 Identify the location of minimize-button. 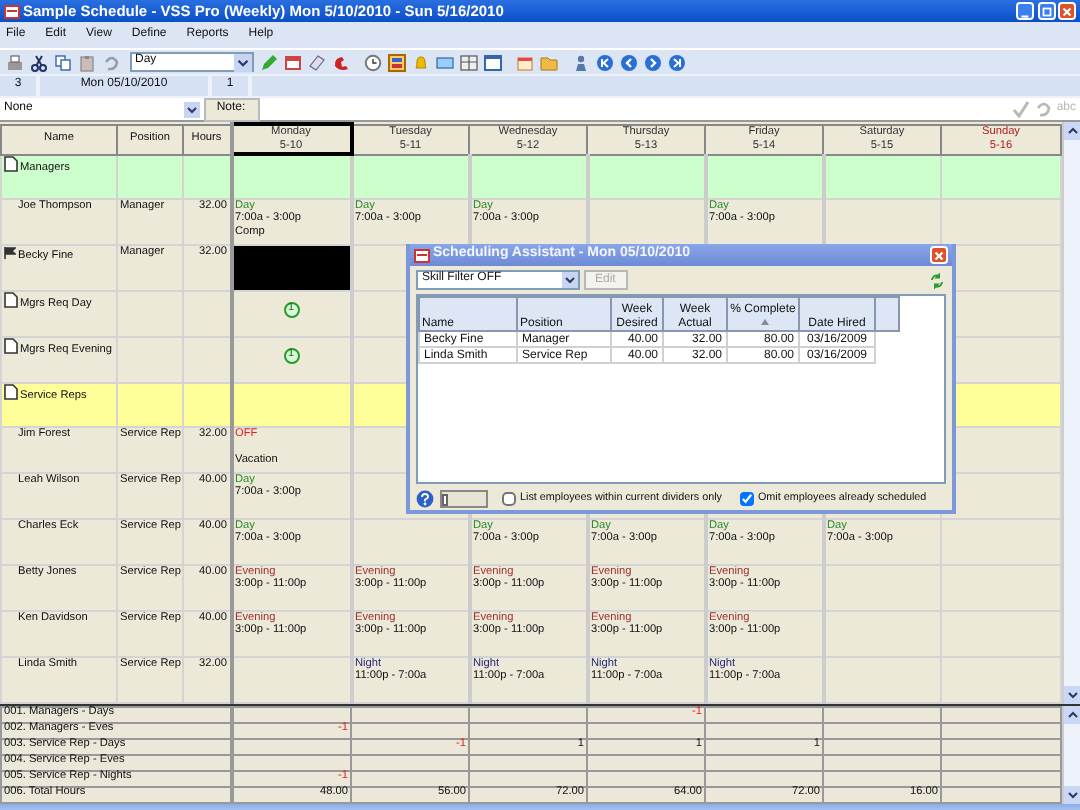
(1025, 11).